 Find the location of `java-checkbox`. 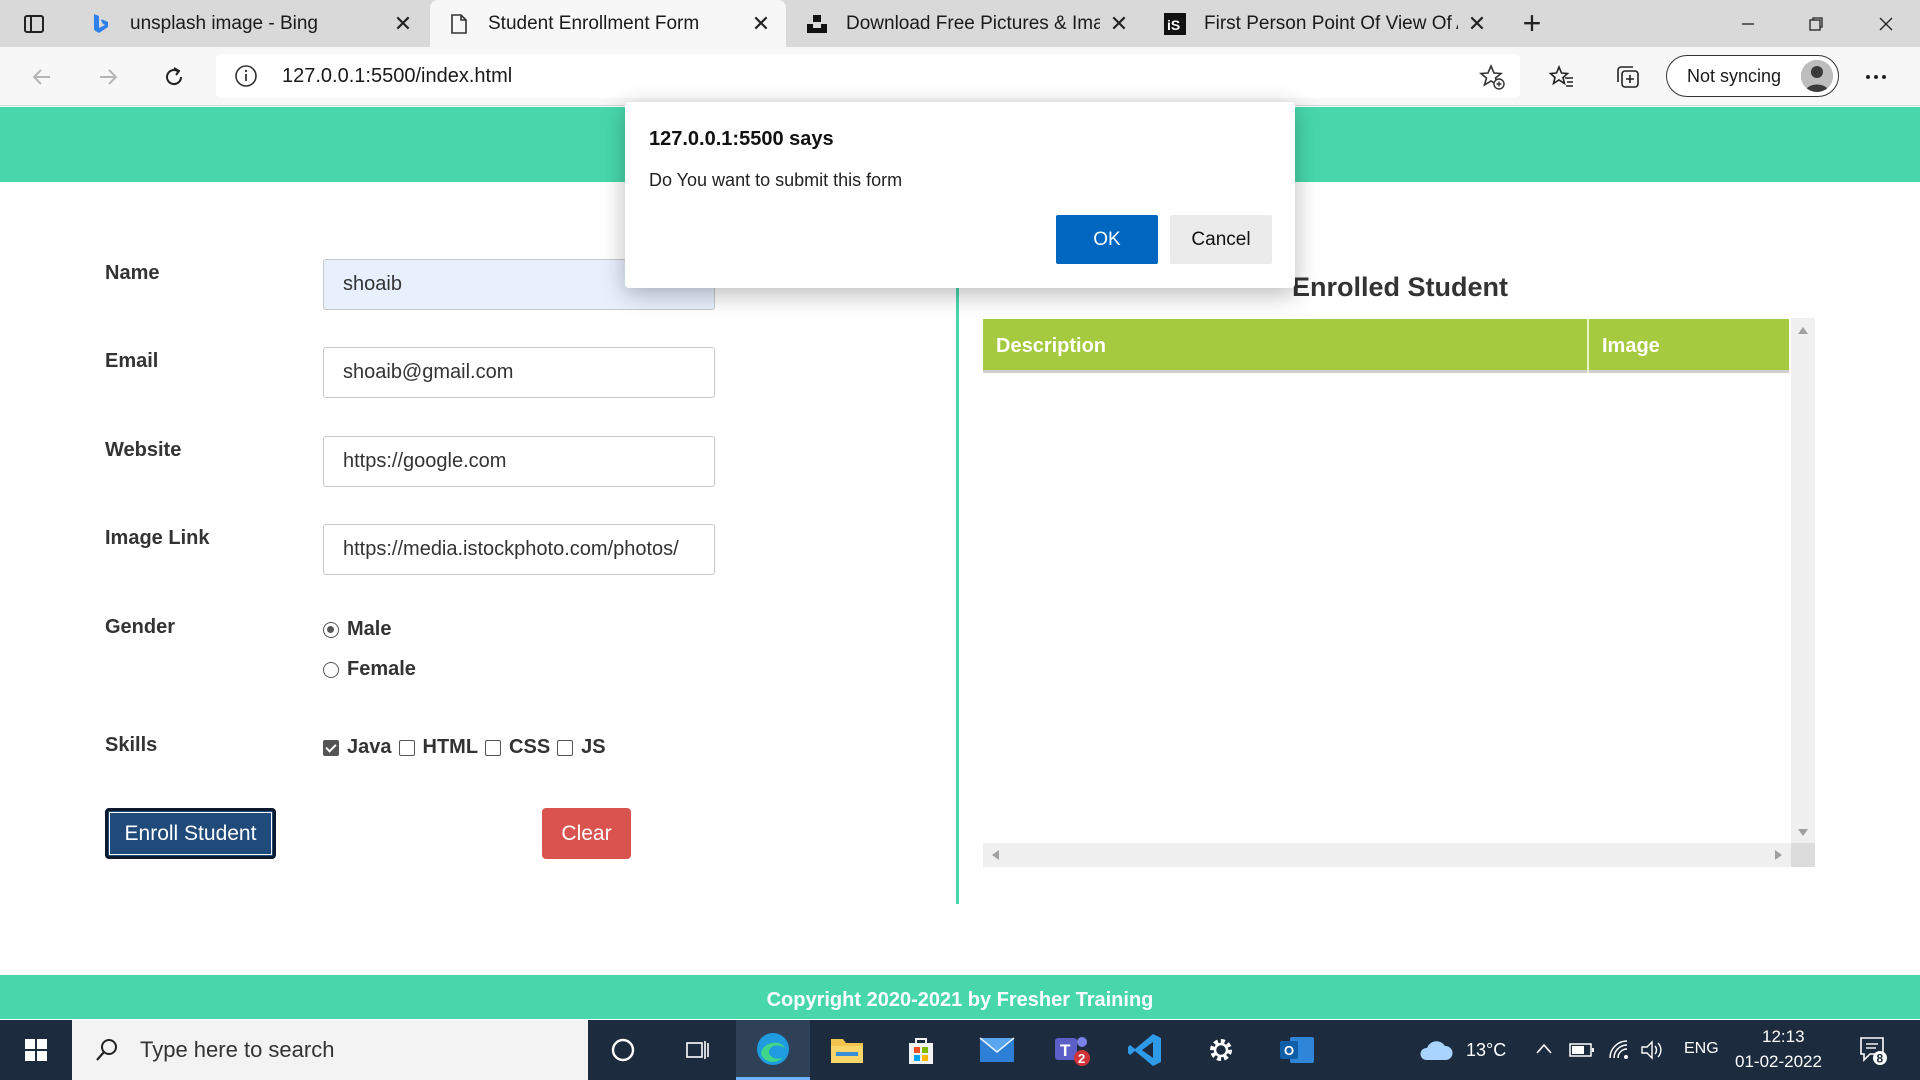

java-checkbox is located at coordinates (331, 747).